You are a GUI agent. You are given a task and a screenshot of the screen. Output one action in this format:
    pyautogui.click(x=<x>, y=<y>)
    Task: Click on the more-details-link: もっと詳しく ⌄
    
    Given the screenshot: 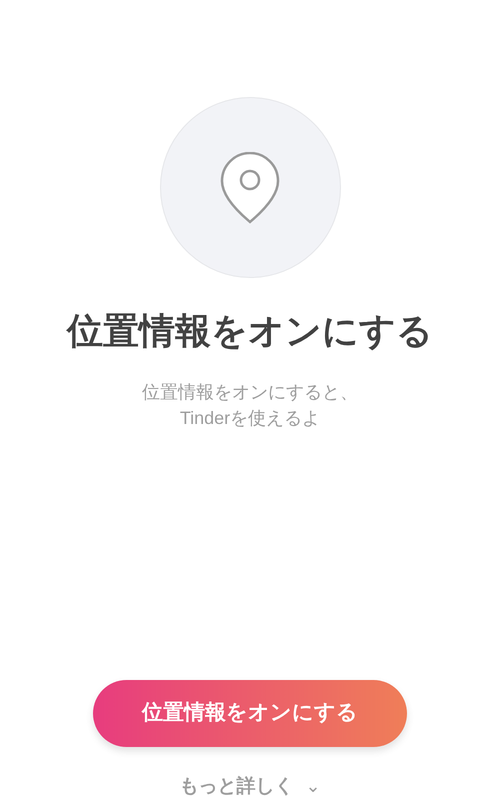 What is the action you would take?
    pyautogui.click(x=250, y=786)
    